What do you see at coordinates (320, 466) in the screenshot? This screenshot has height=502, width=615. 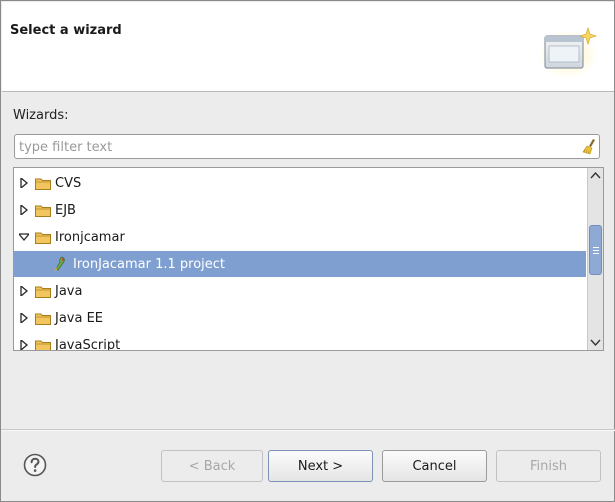 I see `next-button: Next >` at bounding box center [320, 466].